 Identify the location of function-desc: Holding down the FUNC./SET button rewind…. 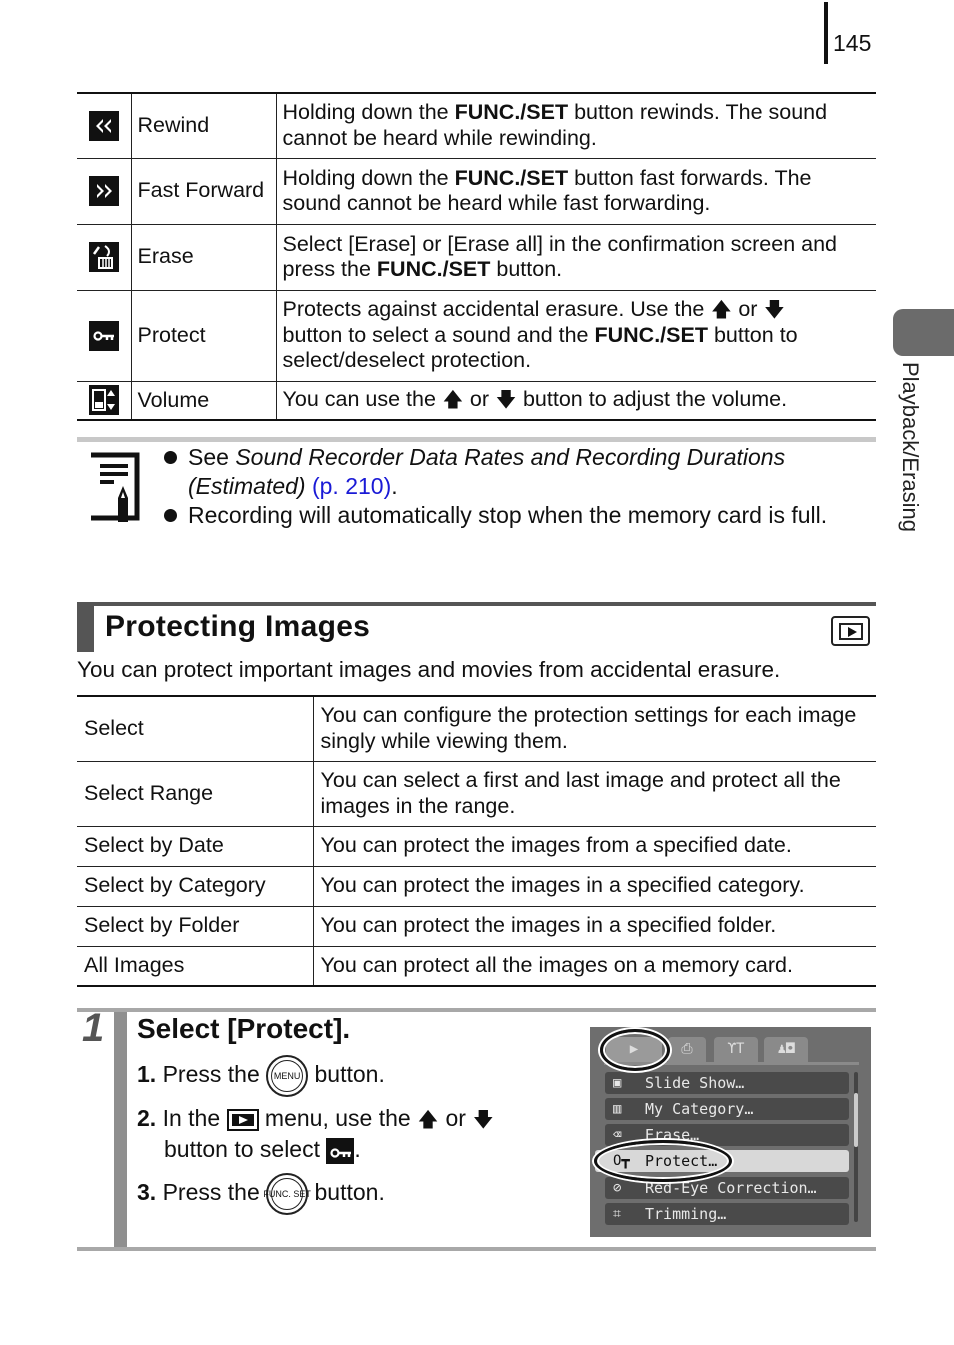
(575, 125).